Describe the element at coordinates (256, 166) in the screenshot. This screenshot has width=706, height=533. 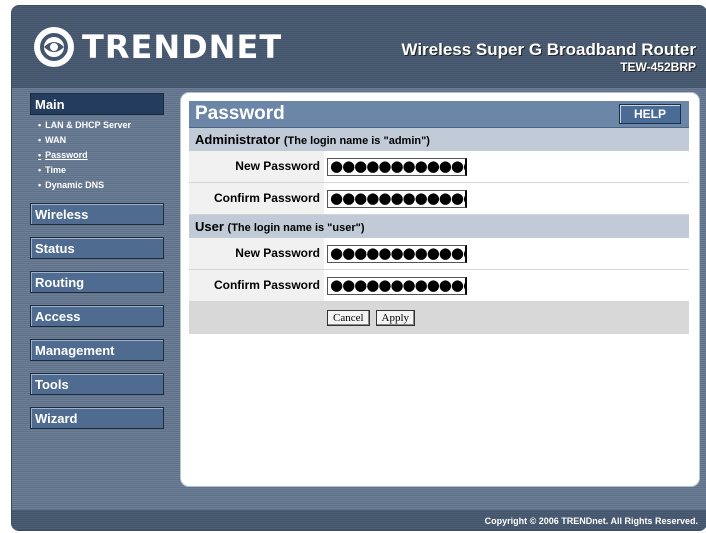
I see `admin-new-password-label: New Password` at that location.